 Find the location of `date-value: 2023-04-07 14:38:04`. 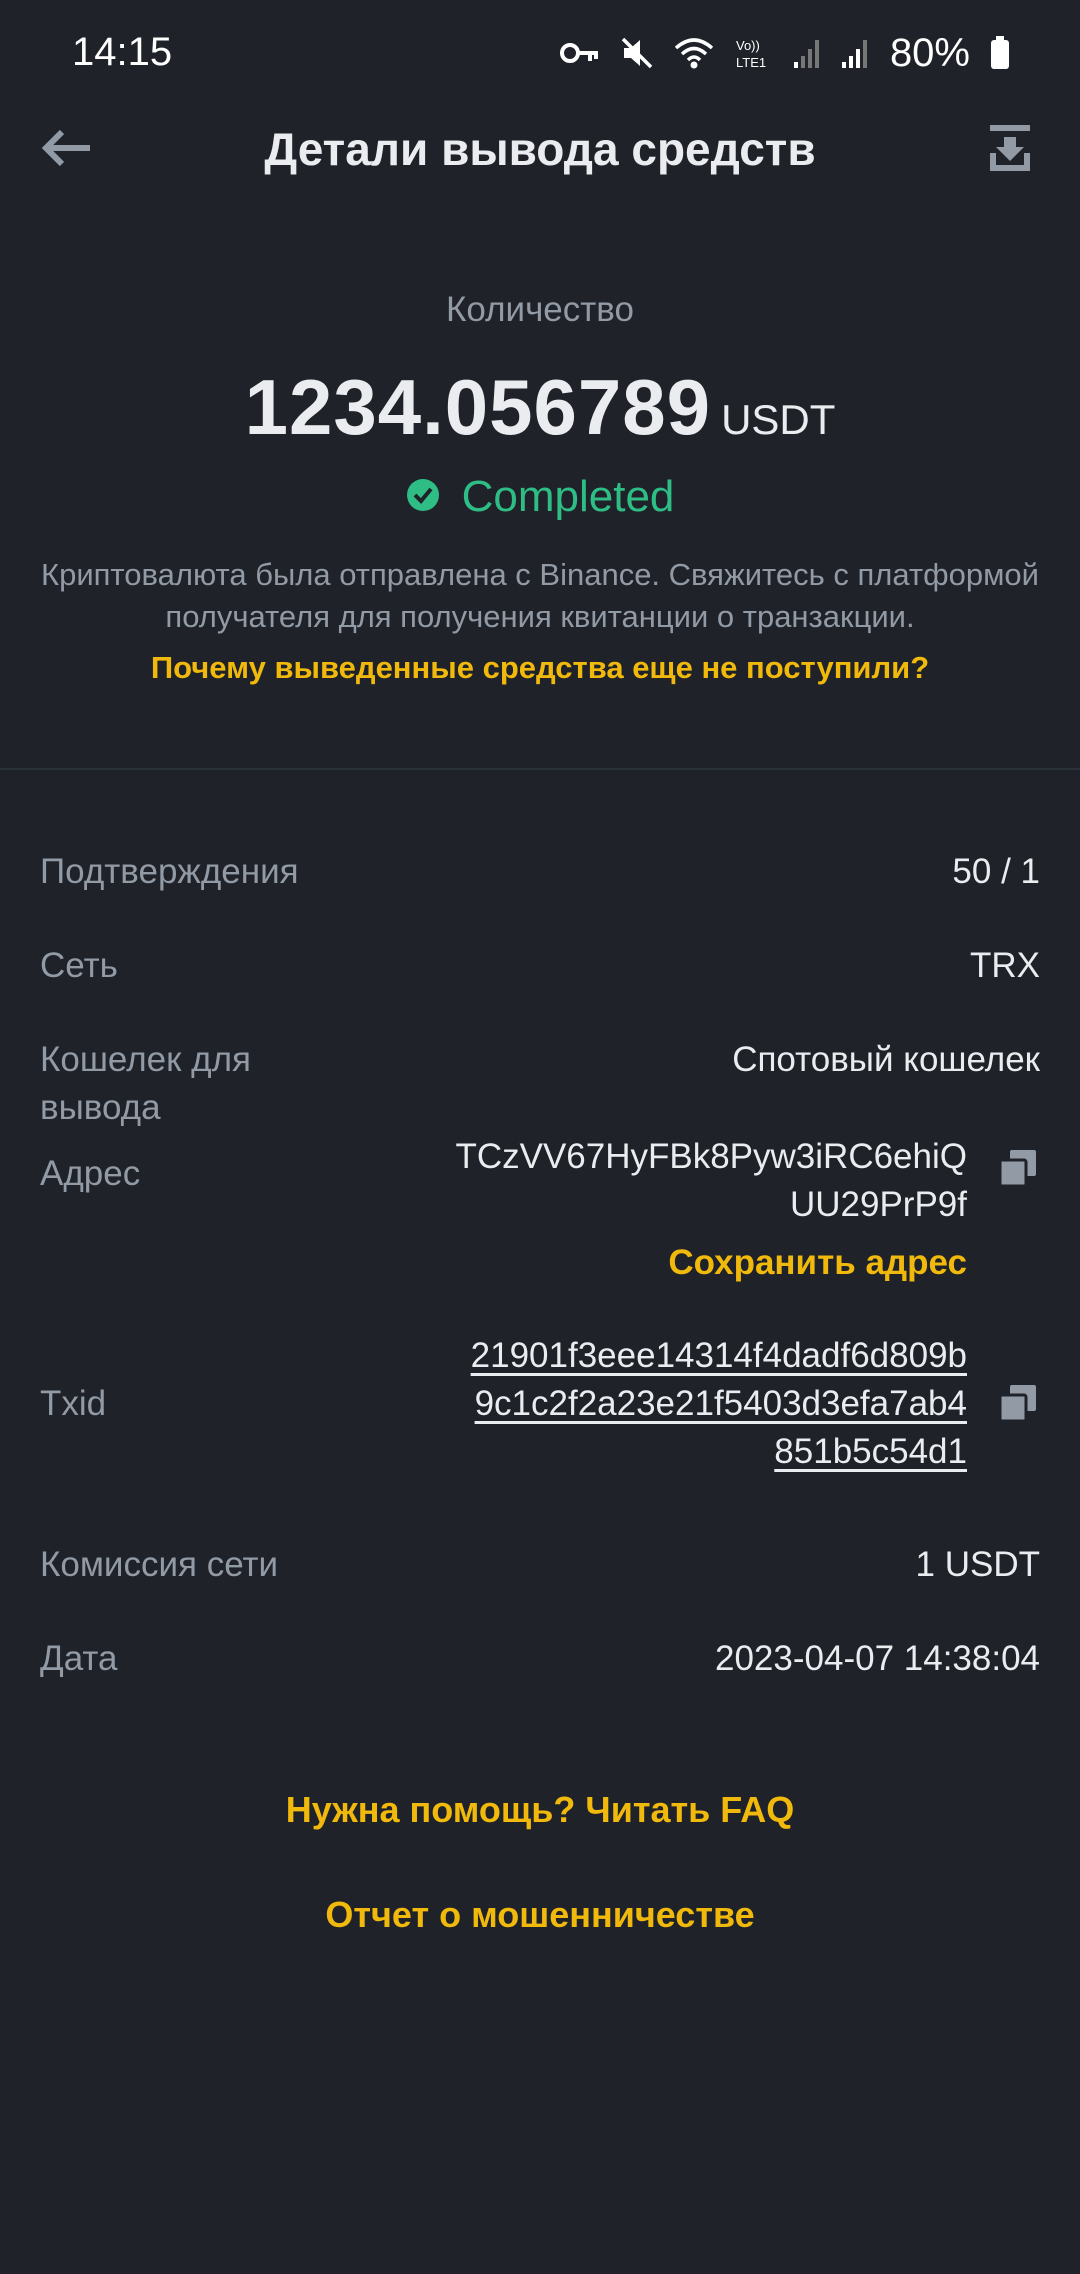

date-value: 2023-04-07 14:38:04 is located at coordinates (877, 1658).